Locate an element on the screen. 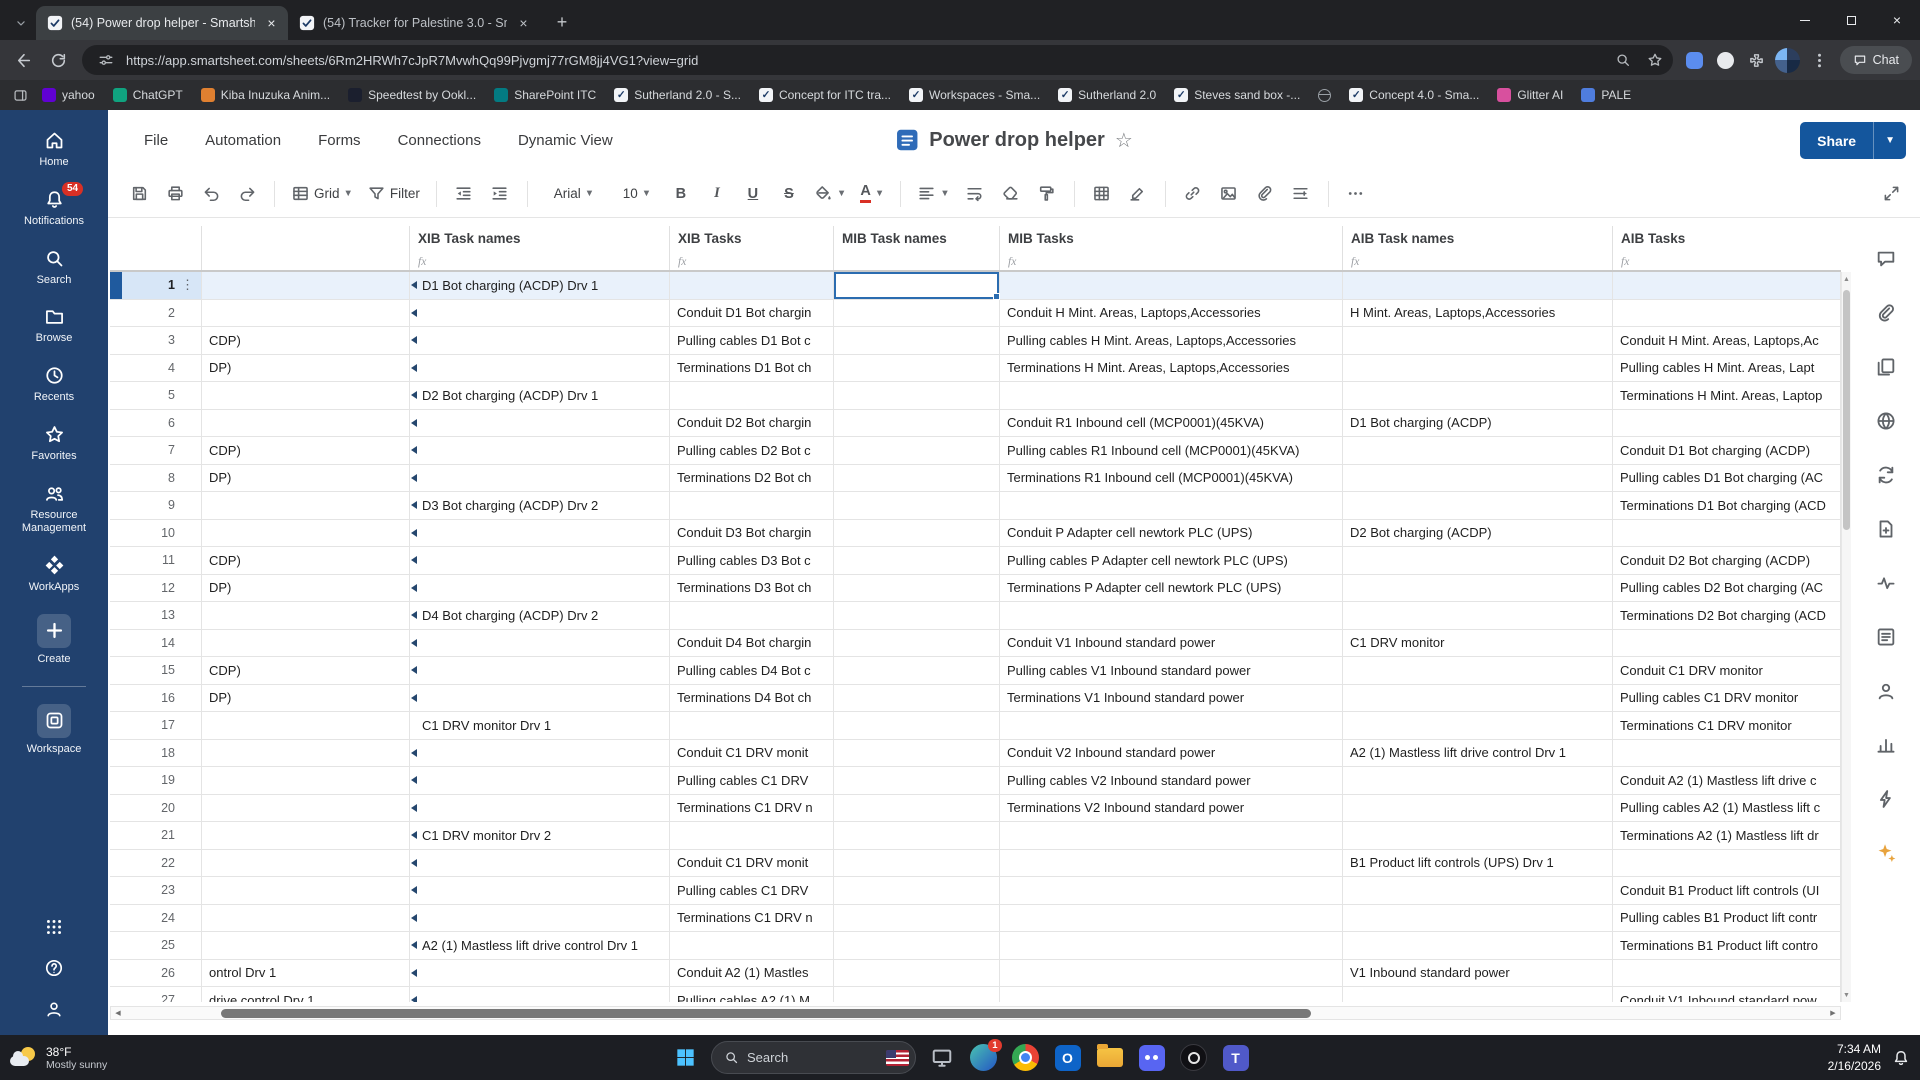 The image size is (1920, 1080). grid-cell-aib_task: Conduit A2 (1) Mastless lift drive c is located at coordinates (1727, 781).